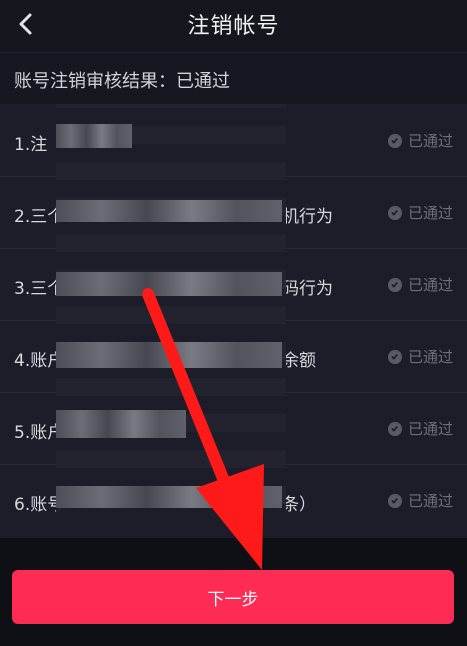 The image size is (467, 646). I want to click on condition-label: 1.注, so click(31, 145).